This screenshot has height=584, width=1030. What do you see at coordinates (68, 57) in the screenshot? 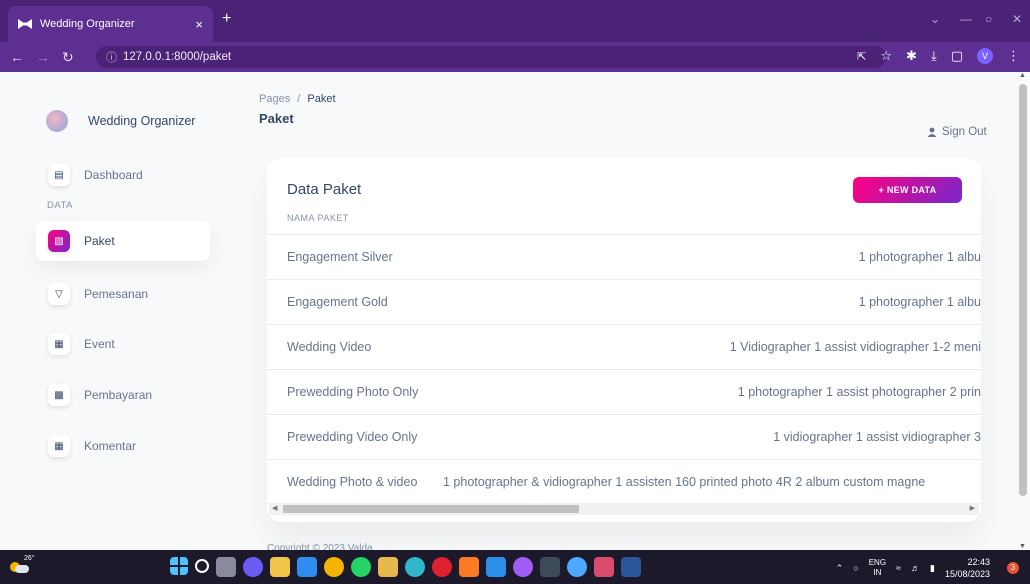
I see `reload-icon: ↻` at bounding box center [68, 57].